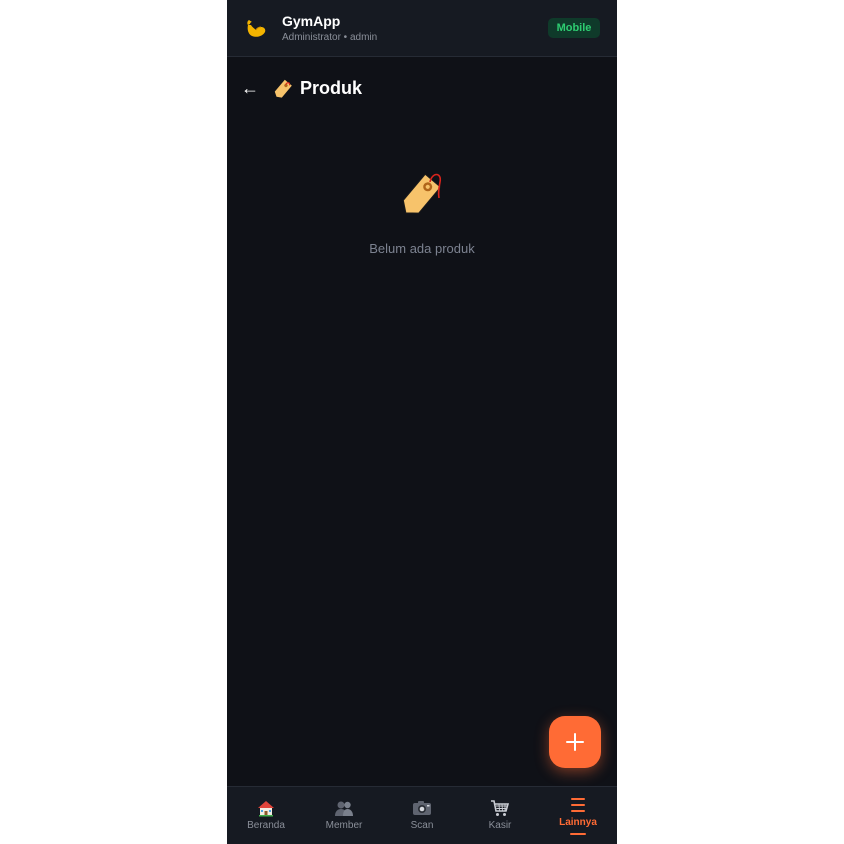  I want to click on camera-icon, so click(422, 808).